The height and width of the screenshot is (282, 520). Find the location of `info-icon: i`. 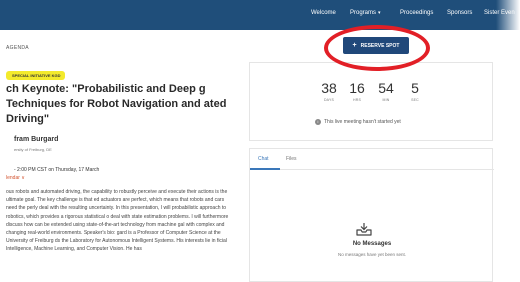

info-icon: i is located at coordinates (318, 122).